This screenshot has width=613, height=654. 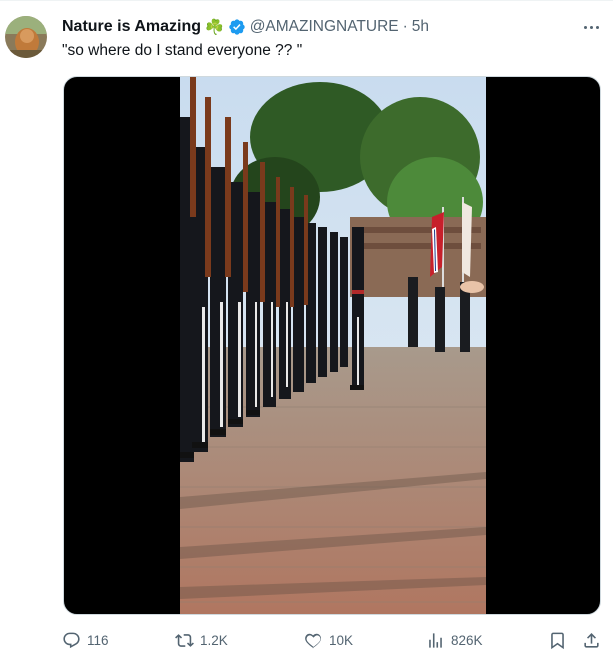 I want to click on bookmark-button, so click(x=560, y=640).